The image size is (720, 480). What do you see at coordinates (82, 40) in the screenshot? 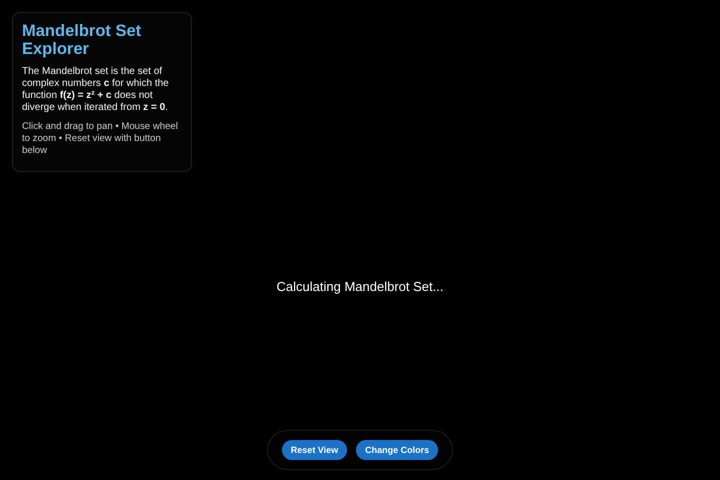
I see `panel-title: Mandelbrot Set Explorer` at bounding box center [82, 40].